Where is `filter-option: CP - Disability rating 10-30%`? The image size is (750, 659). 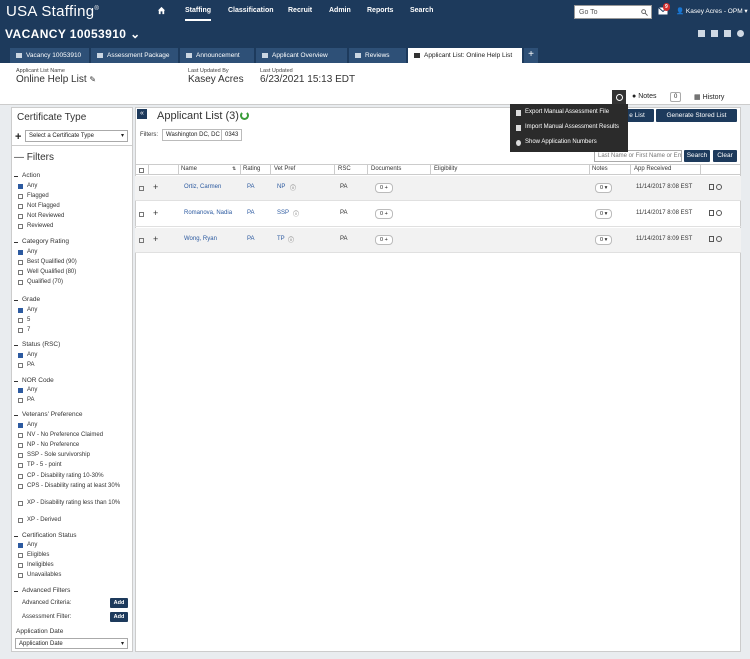 filter-option: CP - Disability rating 10-30% is located at coordinates (61, 476).